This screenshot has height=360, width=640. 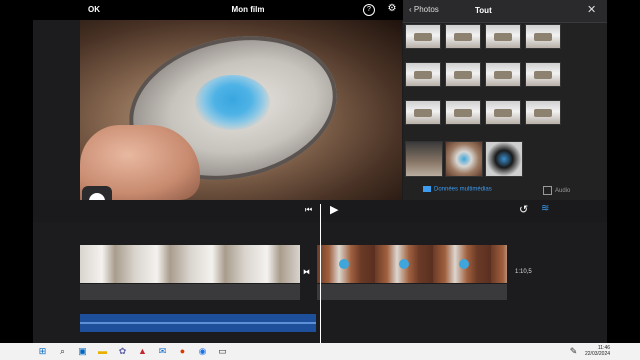 I want to click on back-label: Photos, so click(x=426, y=9).